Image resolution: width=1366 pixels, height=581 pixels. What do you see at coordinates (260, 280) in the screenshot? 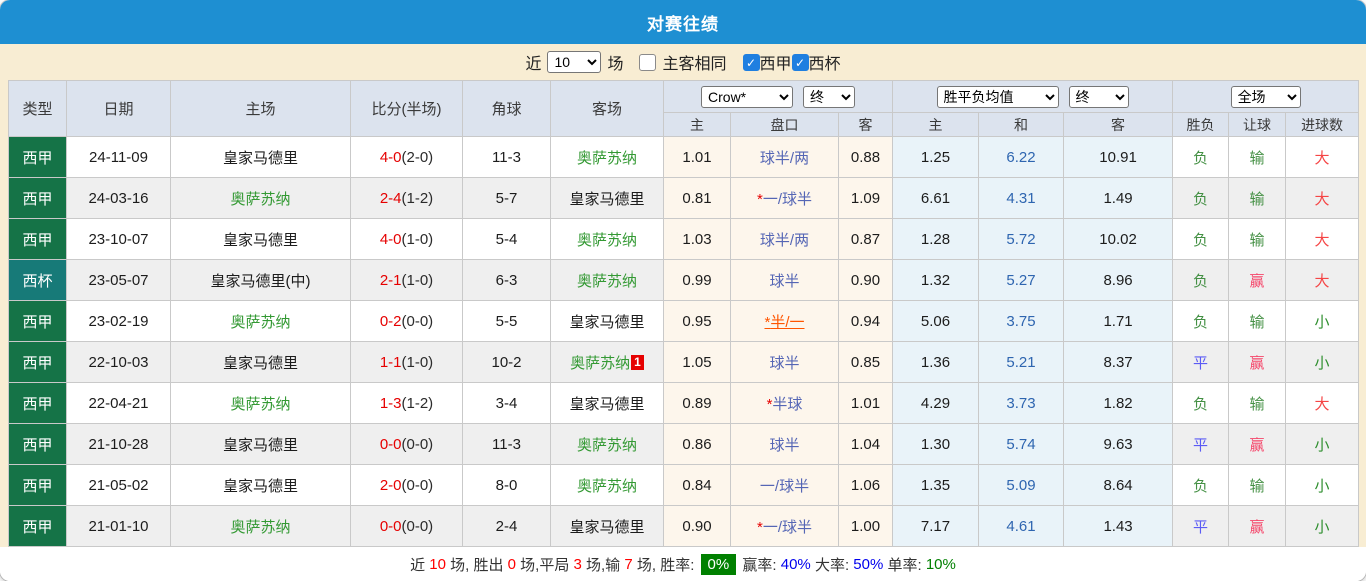
I see `home-team: 皇家马德里(中)` at bounding box center [260, 280].